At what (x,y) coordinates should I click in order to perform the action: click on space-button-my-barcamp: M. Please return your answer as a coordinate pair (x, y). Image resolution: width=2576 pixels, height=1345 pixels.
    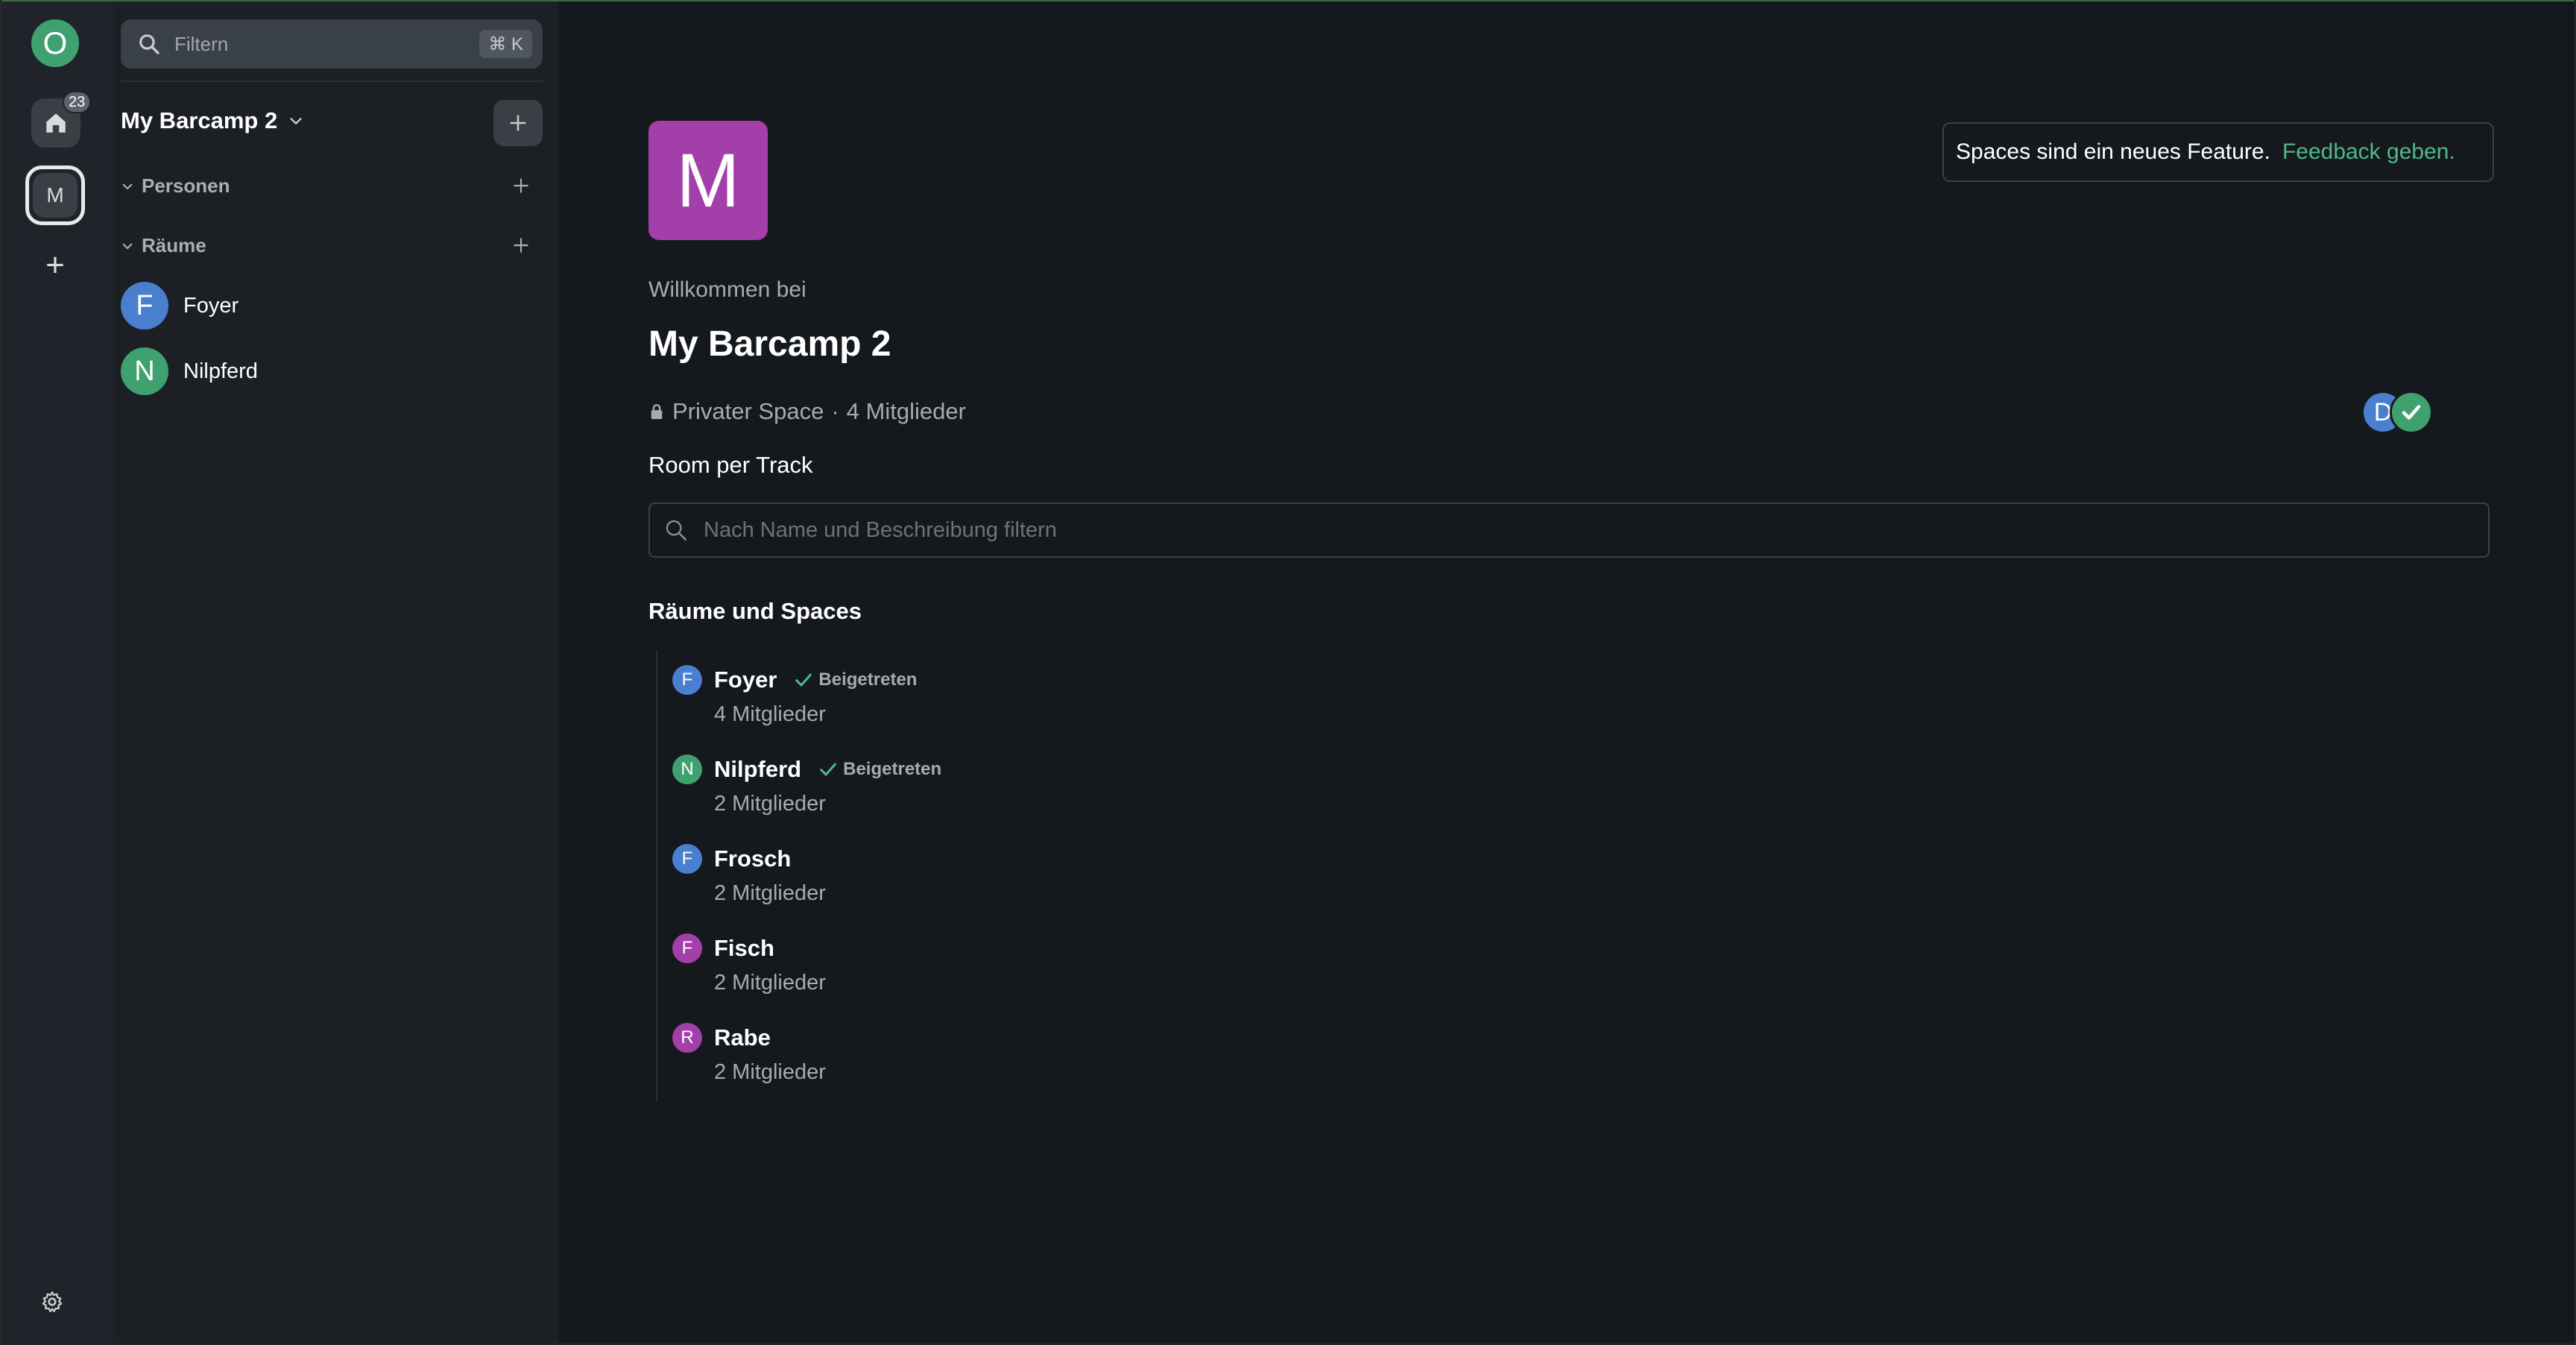
    Looking at the image, I should click on (55, 196).